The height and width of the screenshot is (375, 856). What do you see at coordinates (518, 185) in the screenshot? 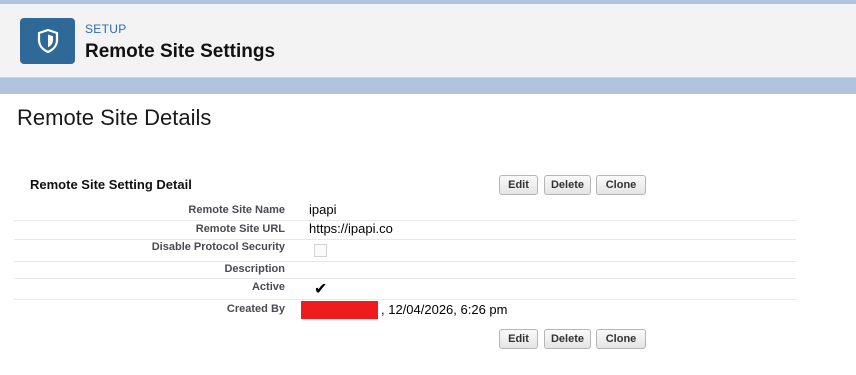
I see `edit-button-top: Edit` at bounding box center [518, 185].